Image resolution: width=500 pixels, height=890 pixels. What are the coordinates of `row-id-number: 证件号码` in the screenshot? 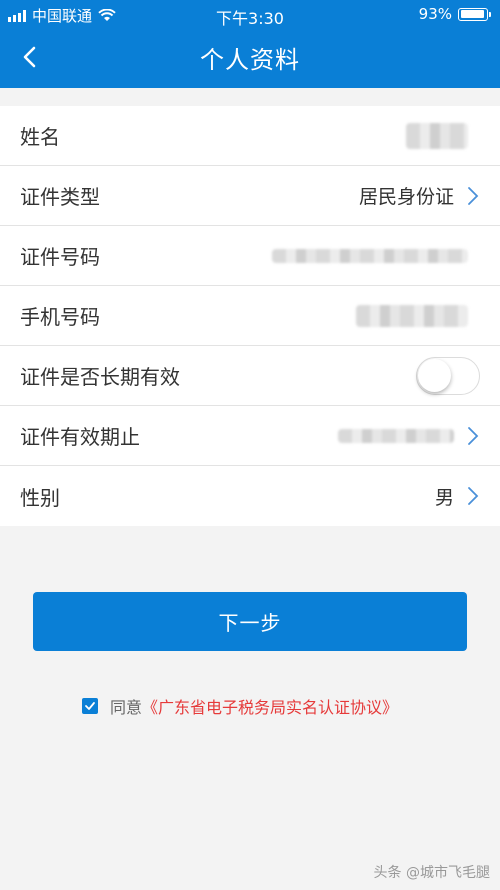 It's located at (250, 256).